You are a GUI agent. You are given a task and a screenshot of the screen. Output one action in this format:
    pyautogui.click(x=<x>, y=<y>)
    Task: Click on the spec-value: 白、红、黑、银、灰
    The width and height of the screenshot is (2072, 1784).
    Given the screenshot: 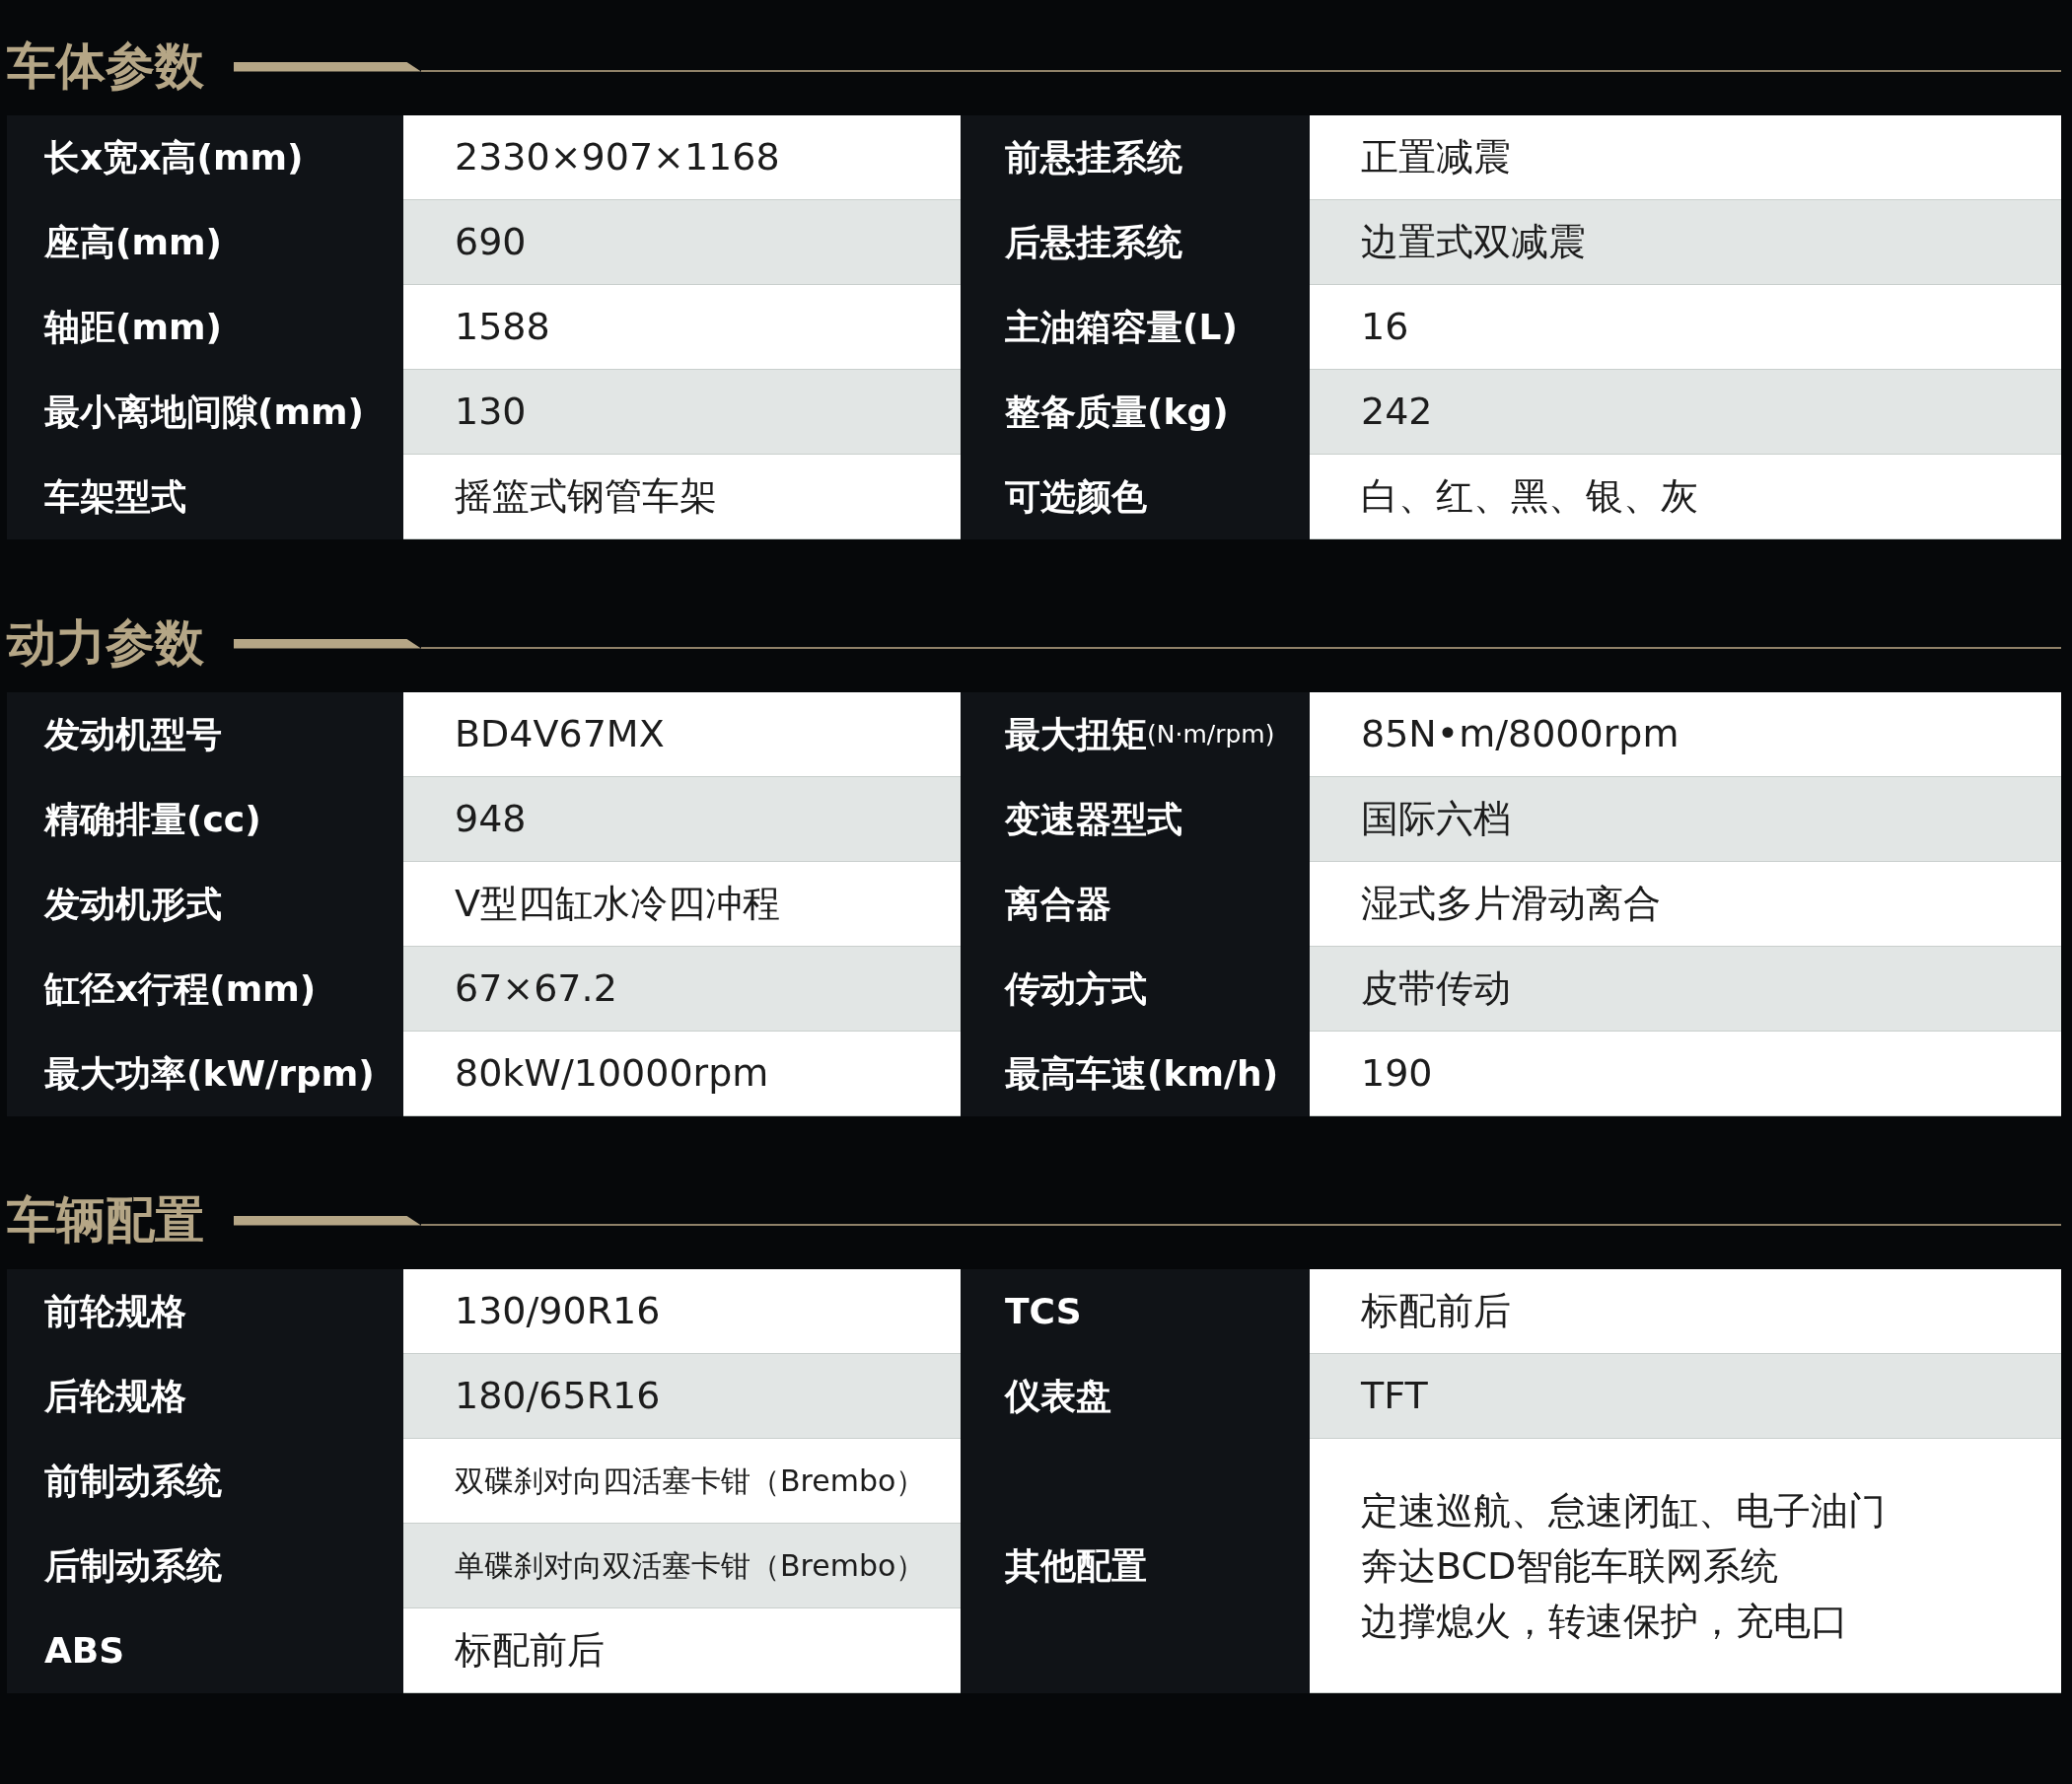 What is the action you would take?
    pyautogui.click(x=1685, y=497)
    